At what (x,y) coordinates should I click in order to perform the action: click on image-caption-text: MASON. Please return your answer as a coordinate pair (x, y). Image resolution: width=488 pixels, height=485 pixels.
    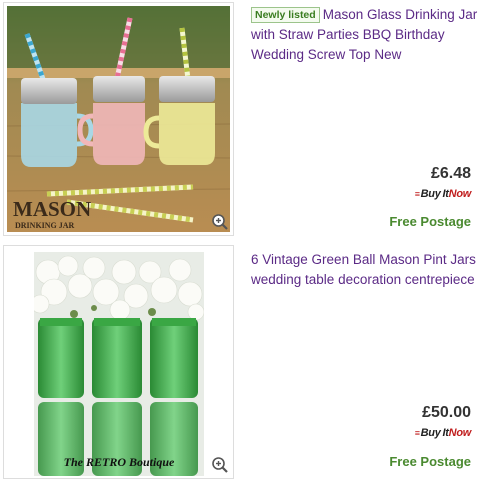
    Looking at the image, I should click on (52, 209).